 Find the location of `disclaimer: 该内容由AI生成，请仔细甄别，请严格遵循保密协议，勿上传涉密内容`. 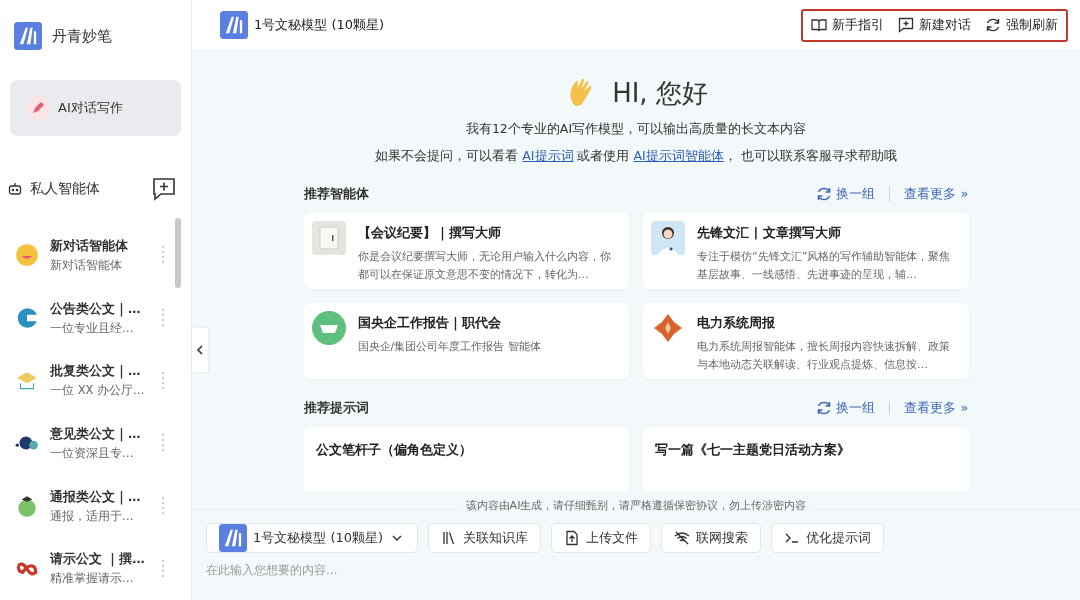

disclaimer: 该内容由AI生成，请仔细甄别，请严格遵循保密协议，勿上传涉密内容 is located at coordinates (636, 505).